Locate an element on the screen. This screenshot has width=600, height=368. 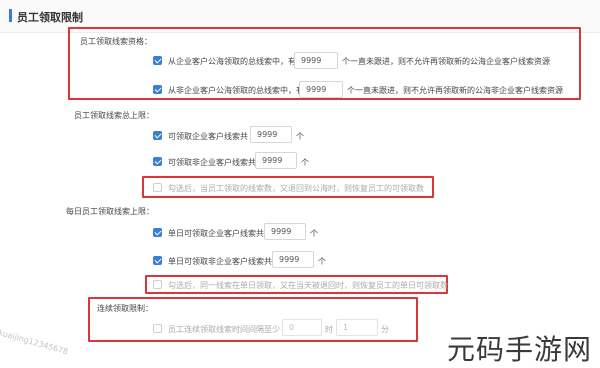
daily-restore-label: 勾选后，同一线索在单日领取，又在当天被退回时，则恢复员工的单日可领取数 is located at coordinates (308, 285).